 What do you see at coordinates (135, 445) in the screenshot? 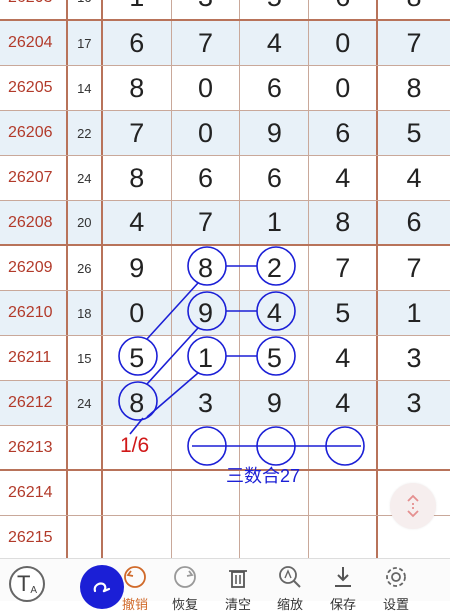
I see `ratio-annotation: 1/6` at bounding box center [135, 445].